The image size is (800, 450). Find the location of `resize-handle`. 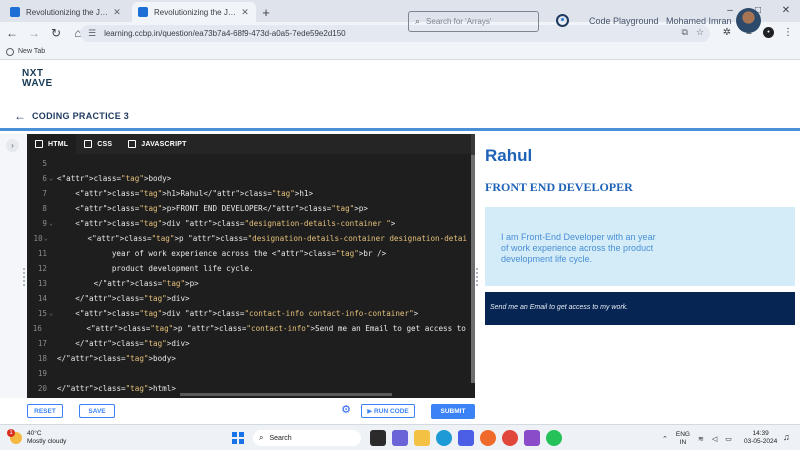

resize-handle is located at coordinates (24, 277).